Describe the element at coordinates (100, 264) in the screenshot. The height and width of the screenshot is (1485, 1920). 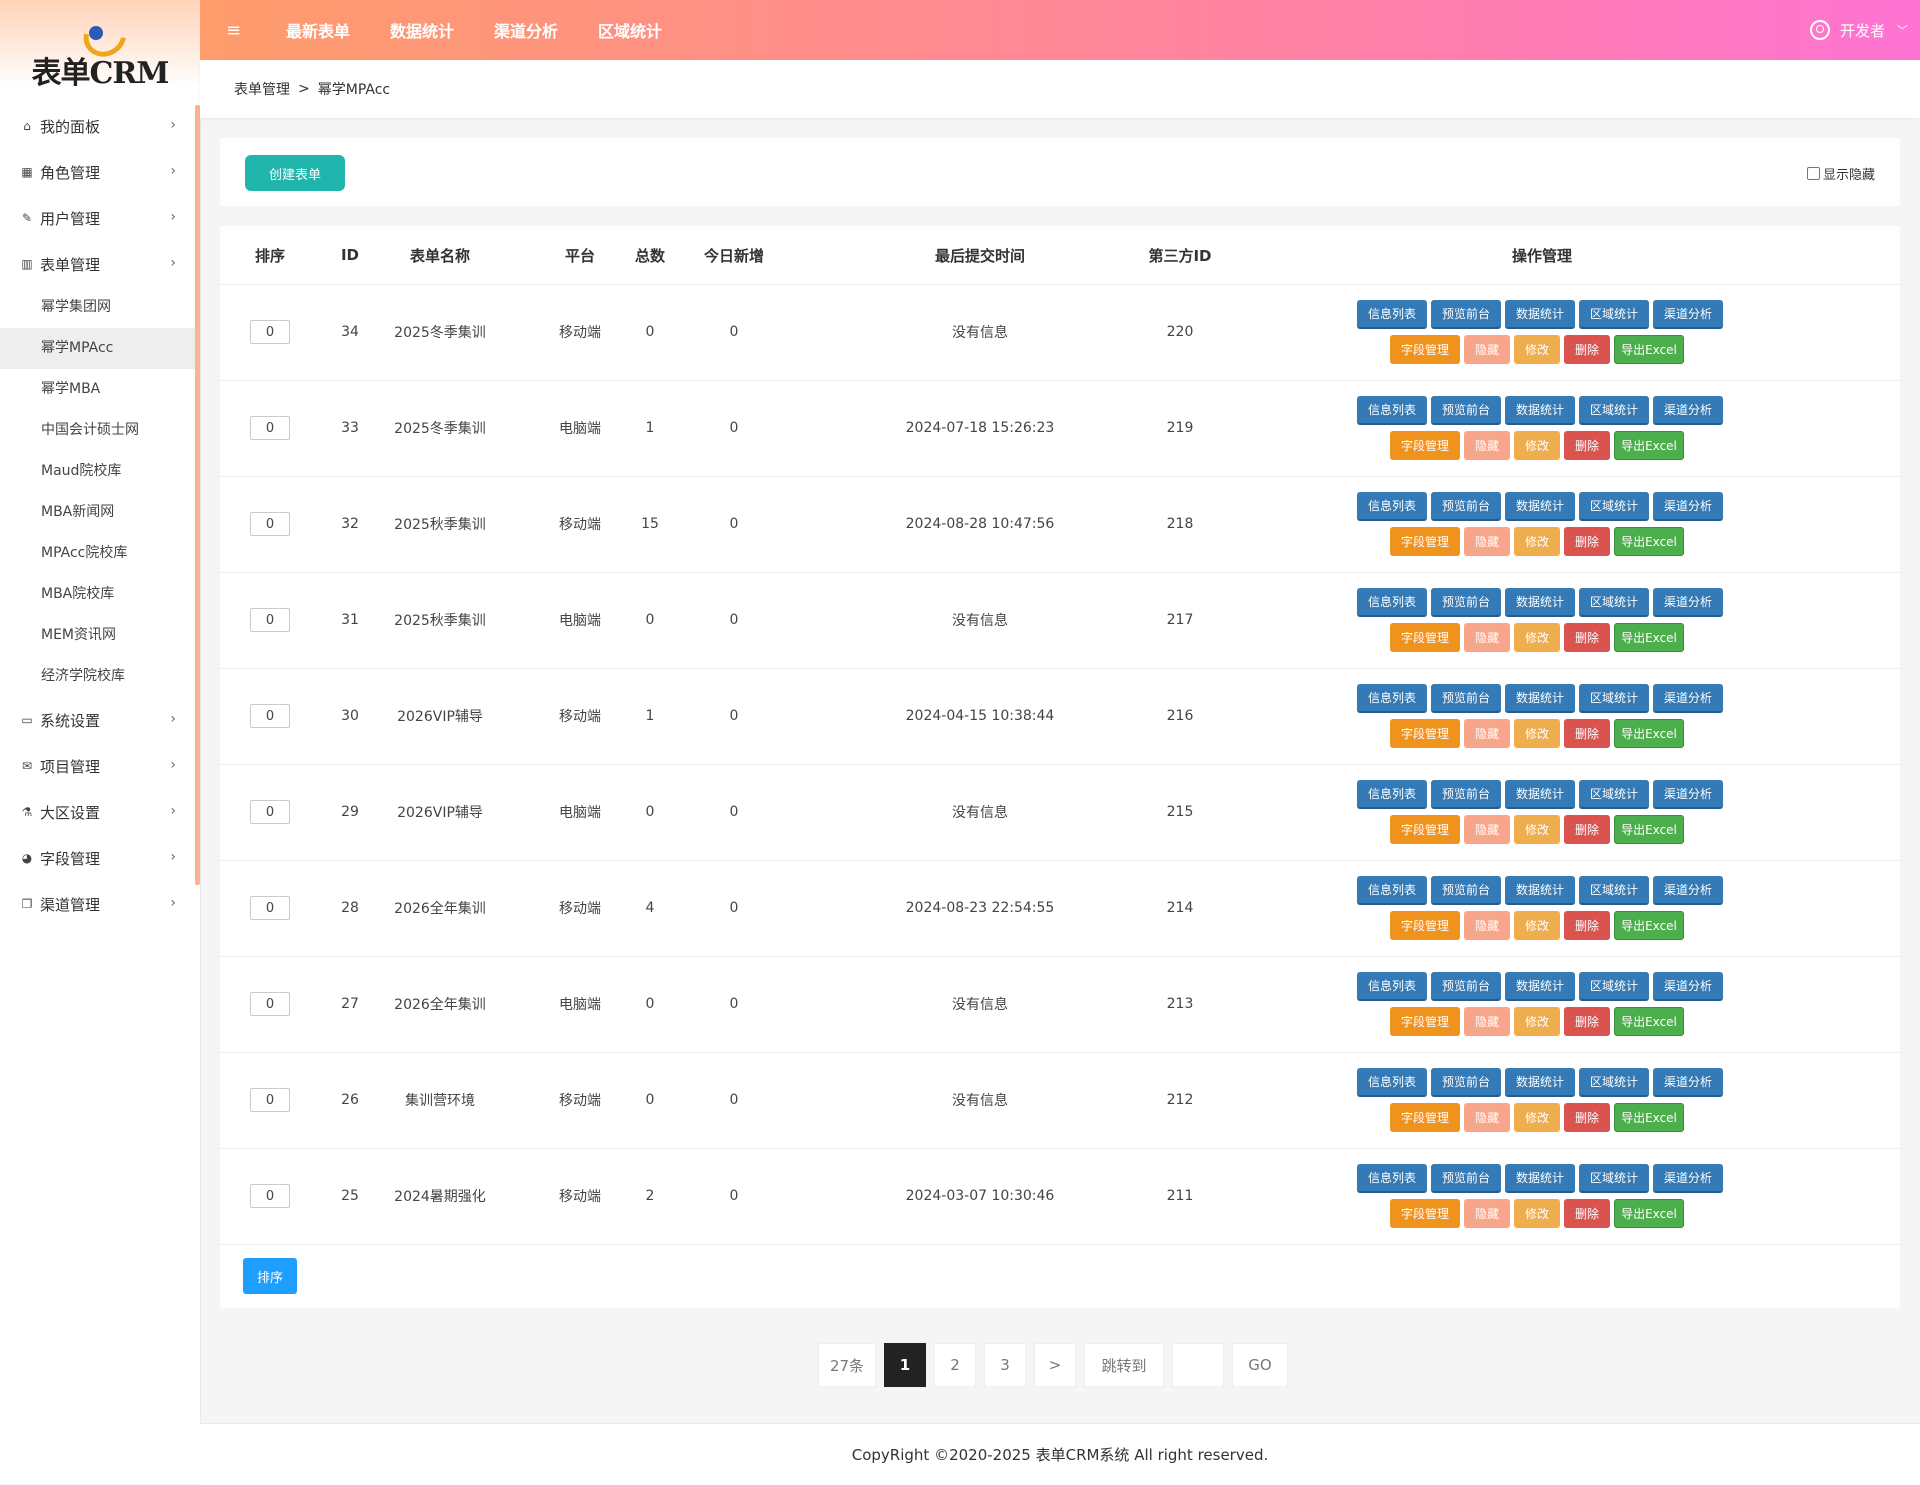
I see `sidebar-item: ▥ 表单管理 ›` at that location.